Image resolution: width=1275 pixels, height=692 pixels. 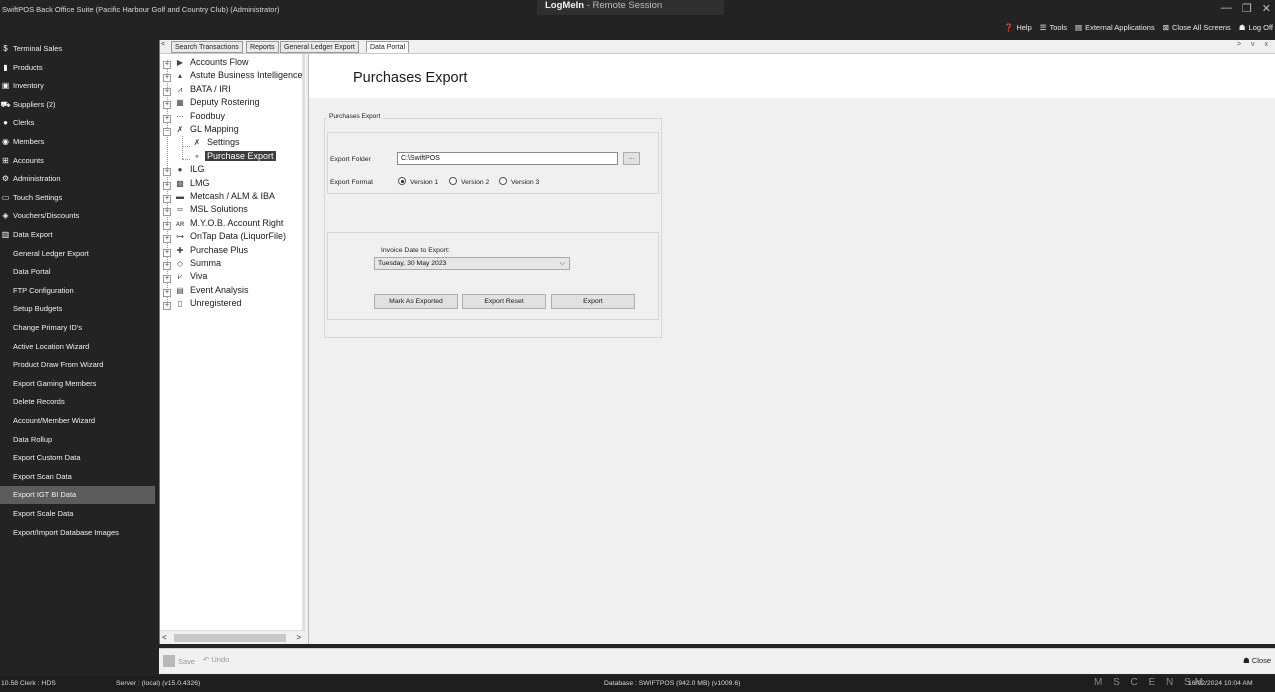 What do you see at coordinates (77, 86) in the screenshot?
I see `sidebar-item-inventory: ▣ Inventory` at bounding box center [77, 86].